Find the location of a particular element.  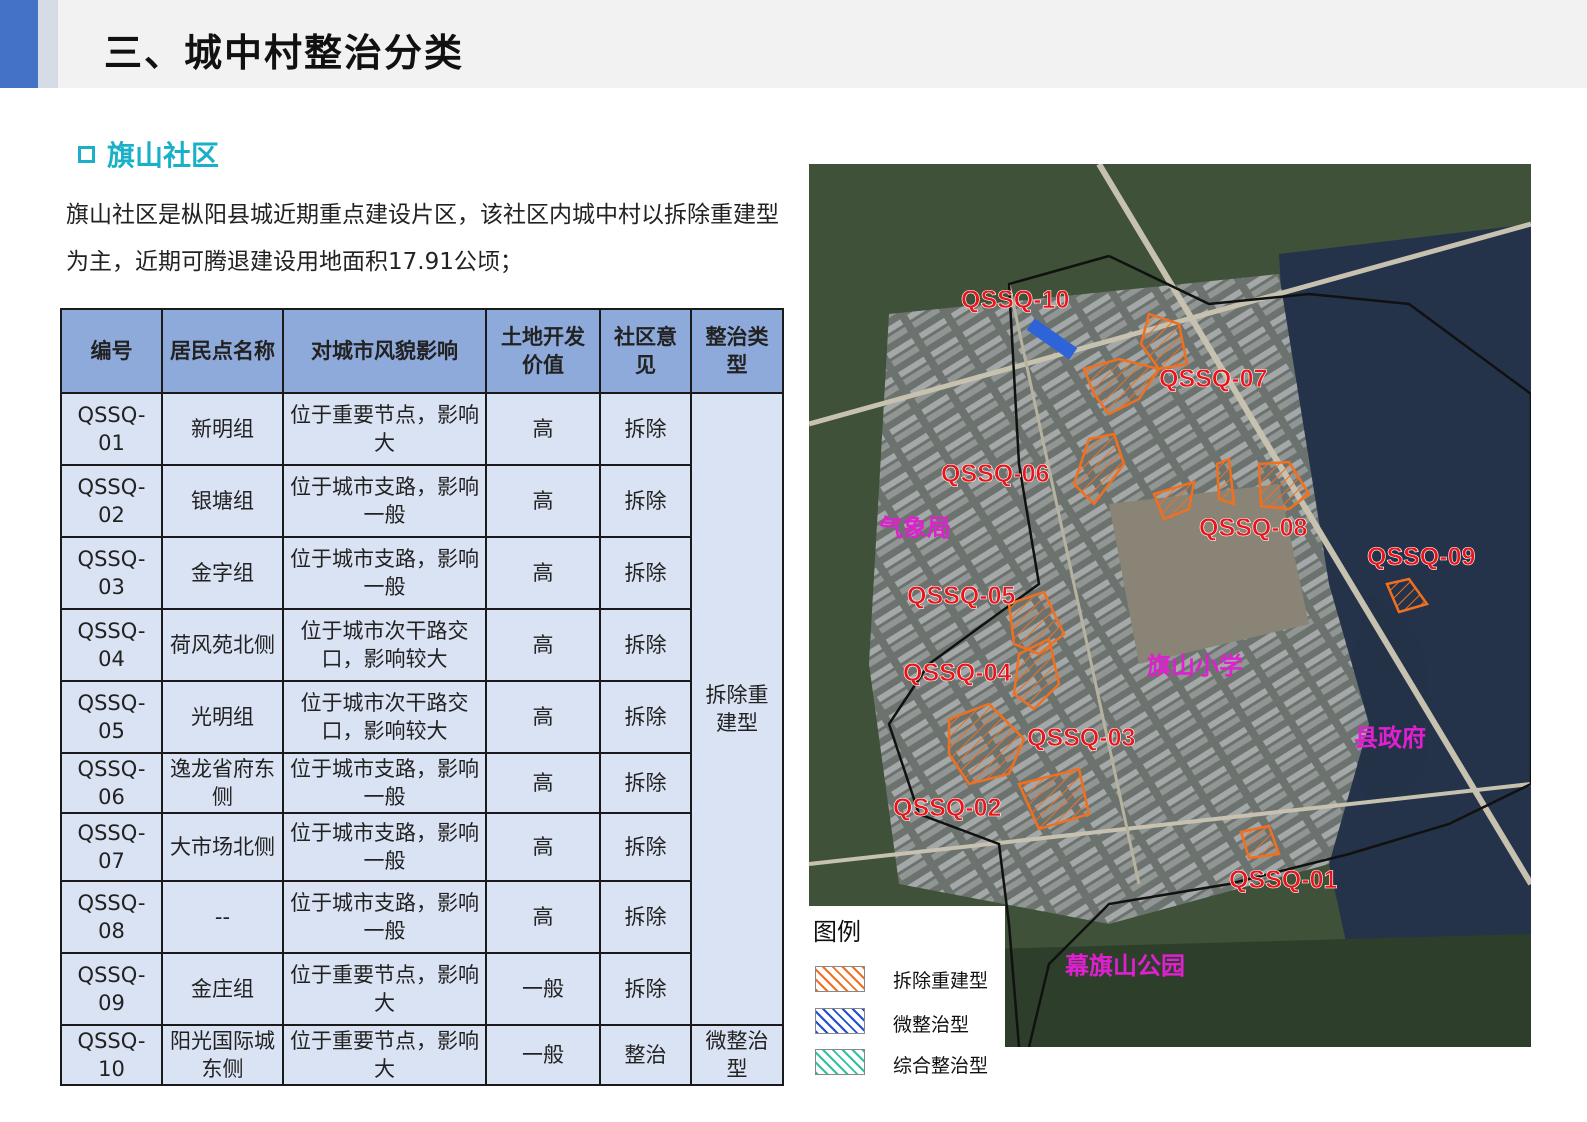

cell-type-micro: 微整治型 is located at coordinates (737, 1055).